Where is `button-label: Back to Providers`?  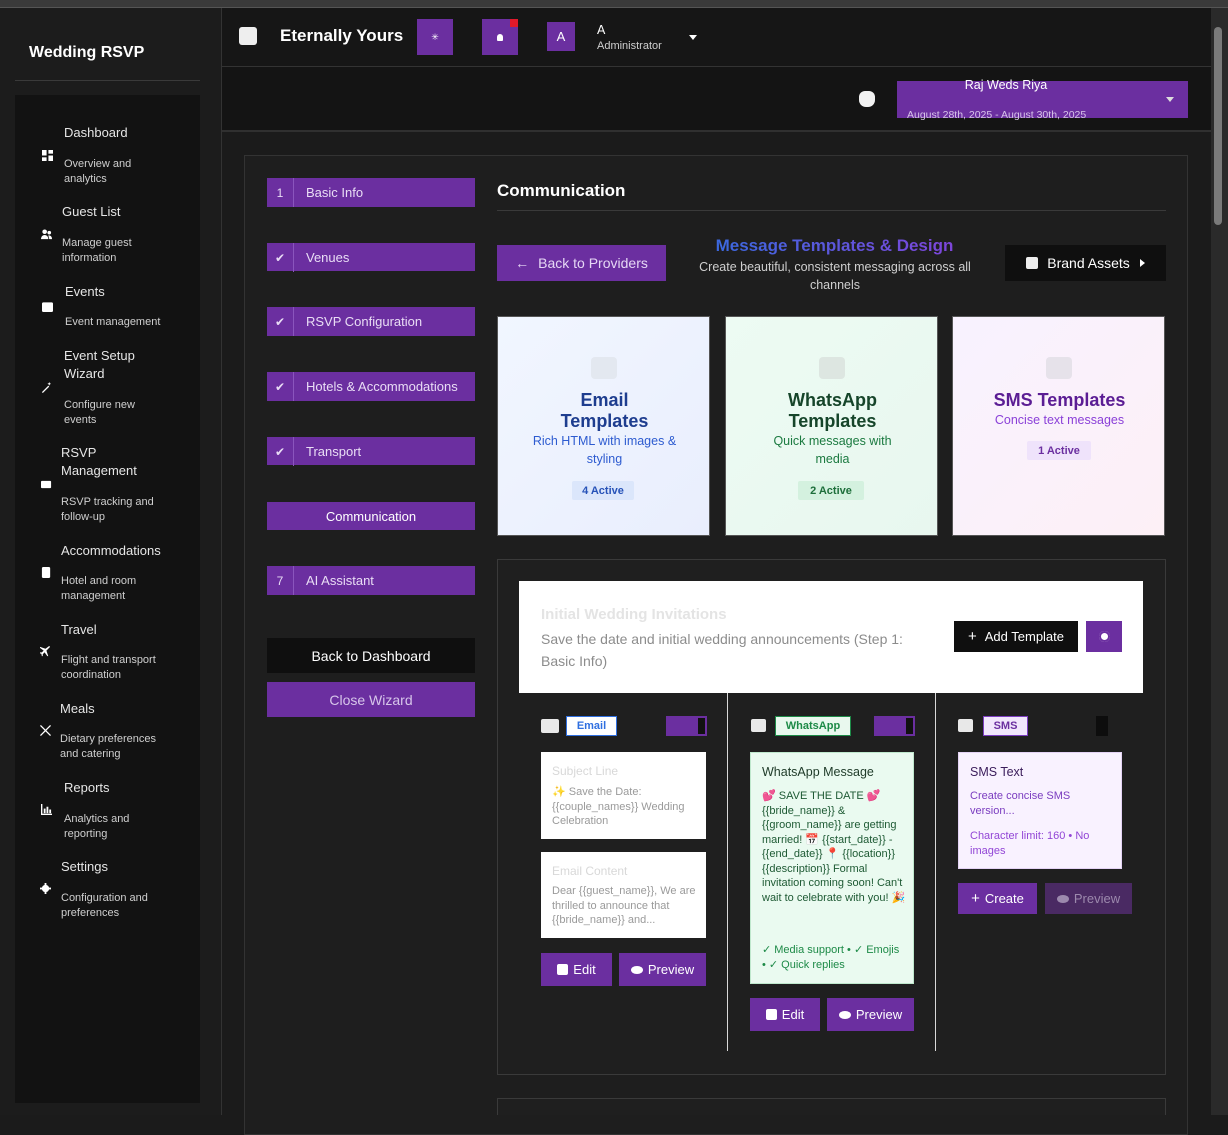
button-label: Back to Providers is located at coordinates (593, 263).